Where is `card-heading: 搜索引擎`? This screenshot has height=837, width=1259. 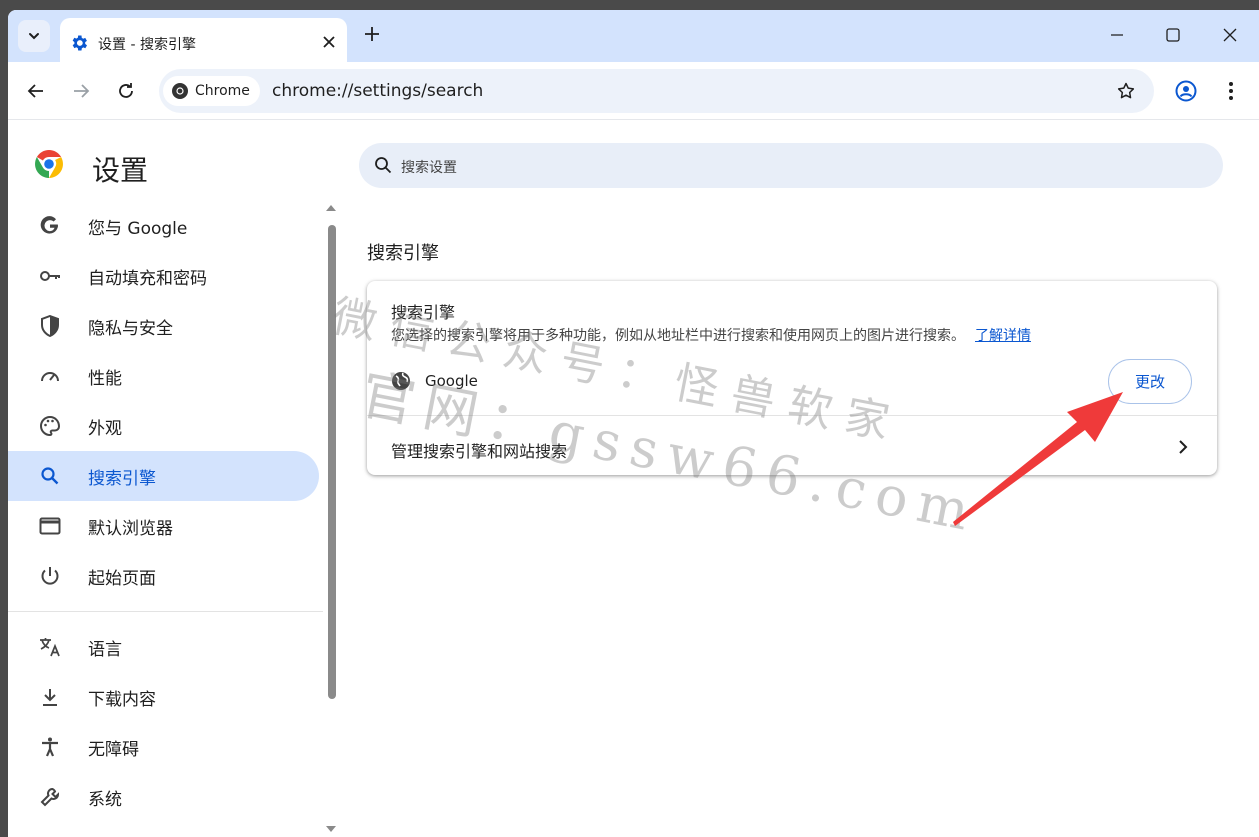 card-heading: 搜索引擎 is located at coordinates (423, 312).